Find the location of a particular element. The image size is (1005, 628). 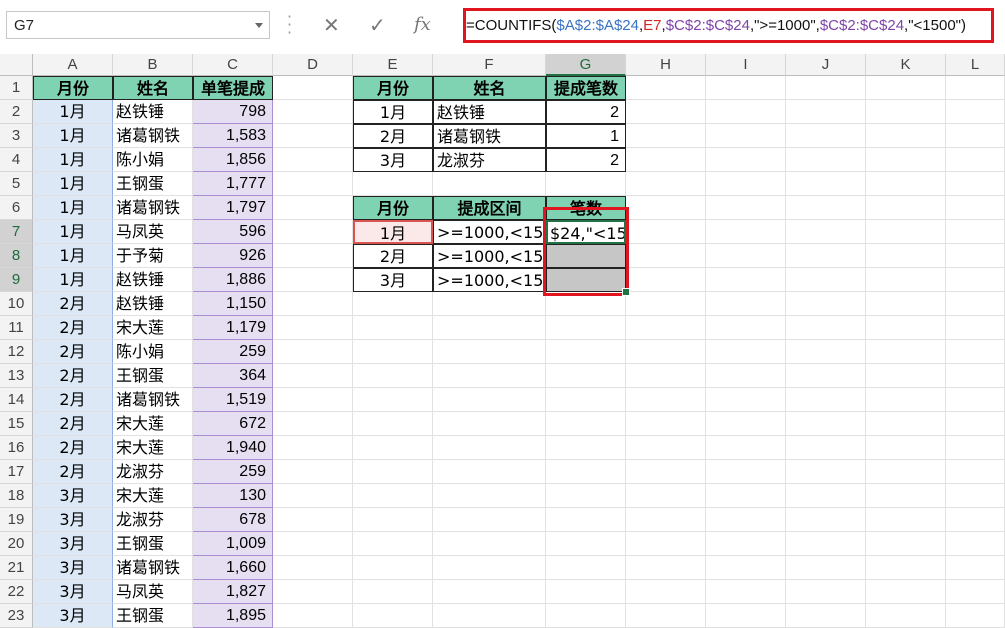

cell-amount: 1,797 is located at coordinates (233, 208).